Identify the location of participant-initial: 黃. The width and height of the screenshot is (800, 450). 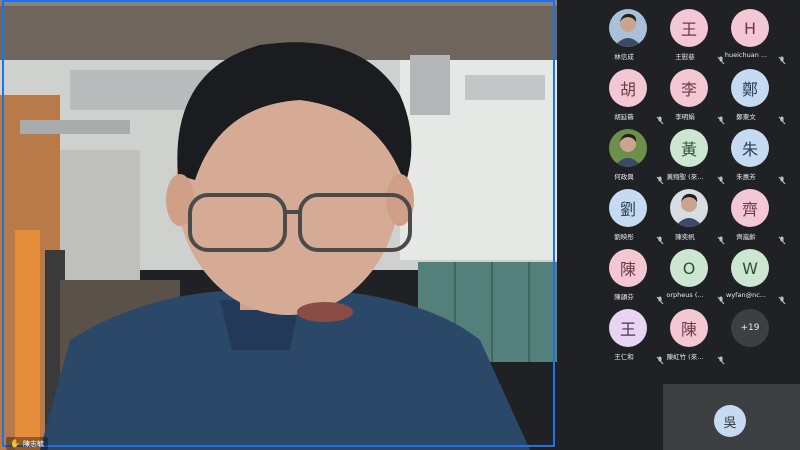
(688, 149).